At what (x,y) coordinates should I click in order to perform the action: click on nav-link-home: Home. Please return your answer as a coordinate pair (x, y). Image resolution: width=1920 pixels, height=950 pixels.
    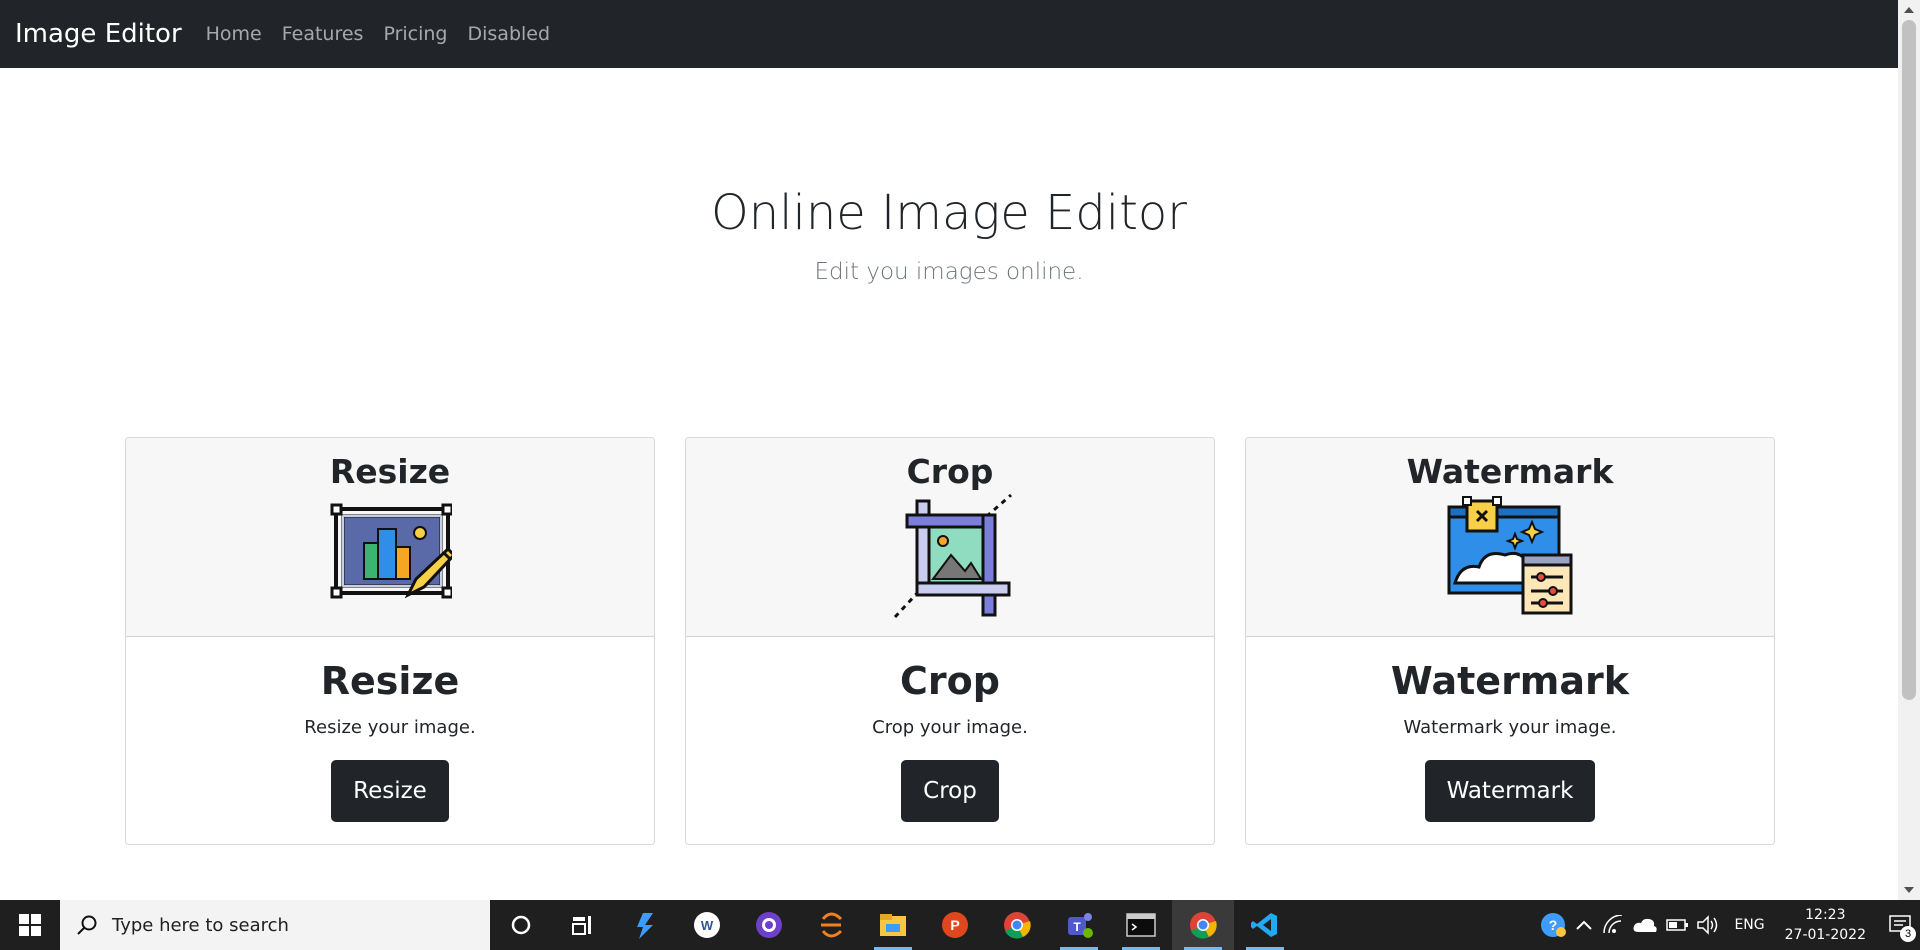
    Looking at the image, I should click on (234, 34).